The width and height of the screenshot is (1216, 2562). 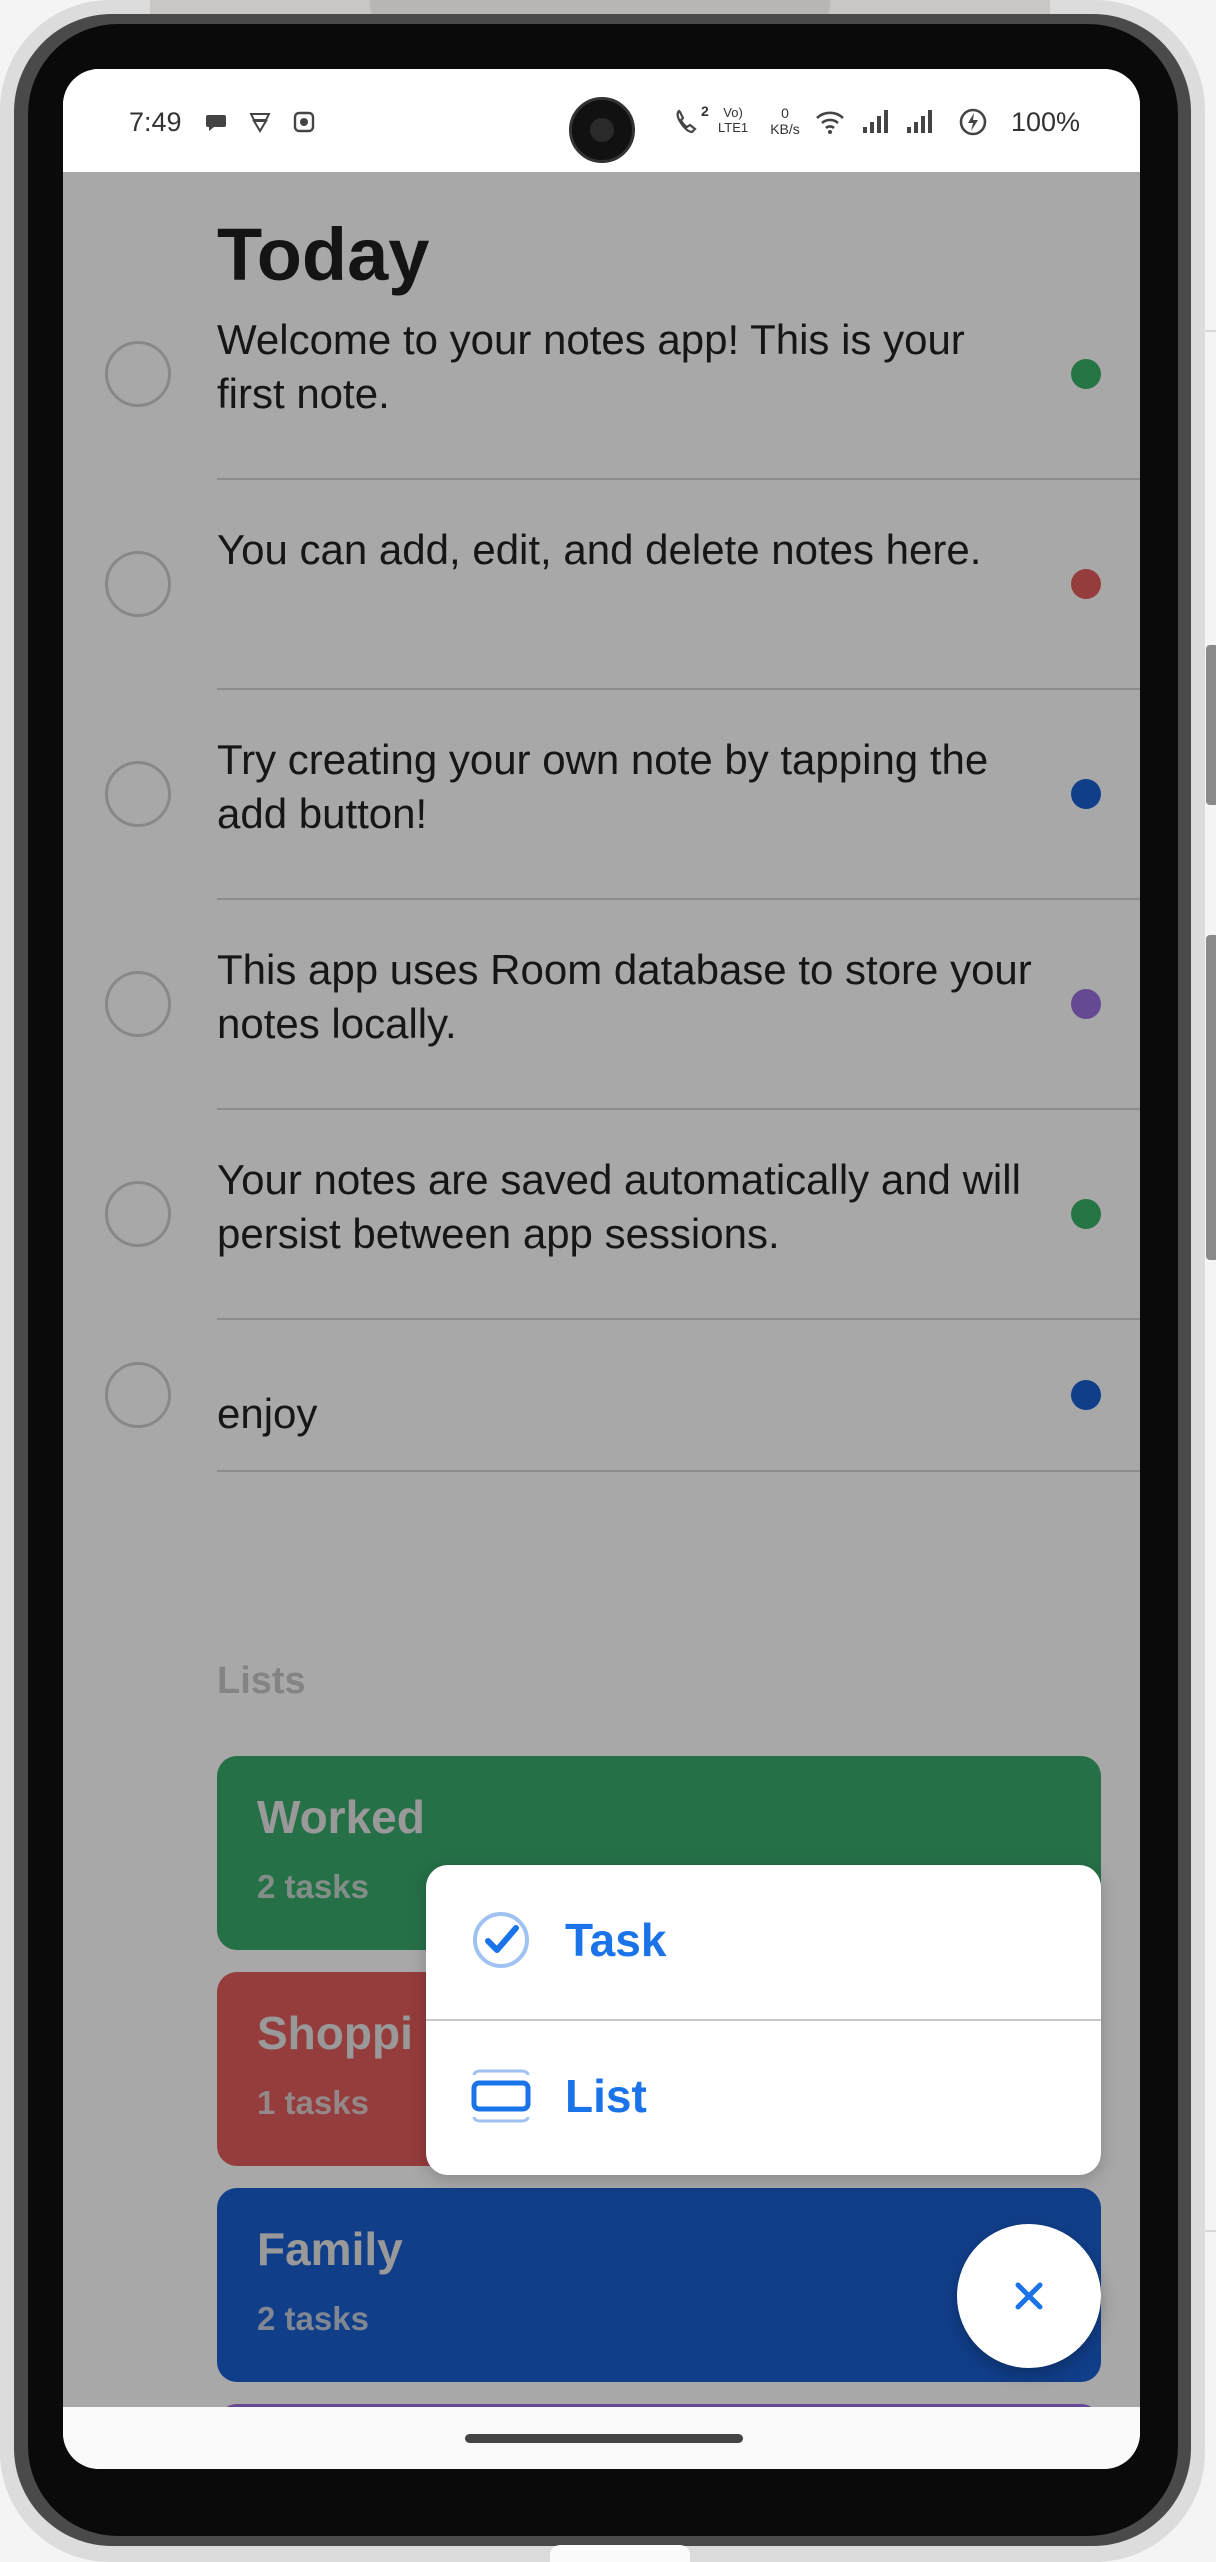 What do you see at coordinates (304, 122) in the screenshot?
I see `screen-record-icon` at bounding box center [304, 122].